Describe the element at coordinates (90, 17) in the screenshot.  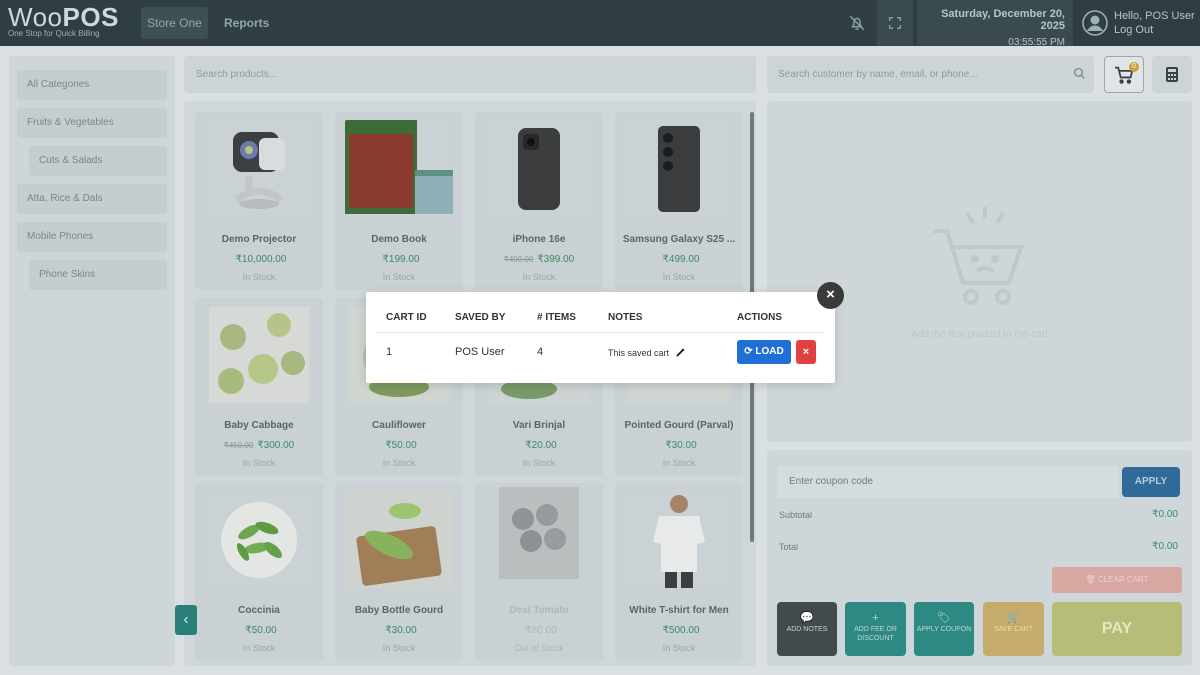
I see `logo-text-bold: POS` at that location.